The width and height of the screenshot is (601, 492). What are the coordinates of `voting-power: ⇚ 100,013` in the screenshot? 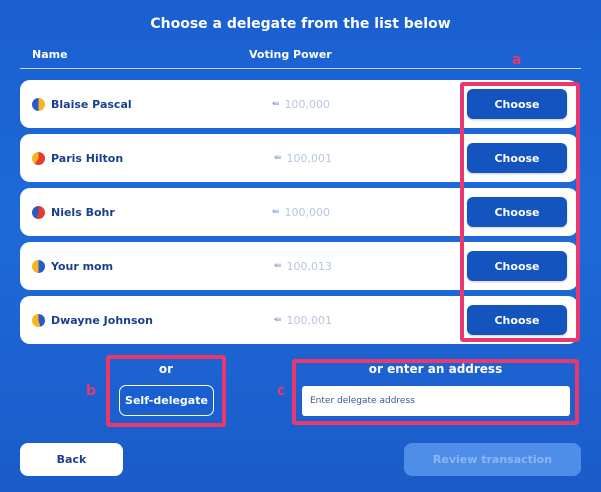 It's located at (303, 266).